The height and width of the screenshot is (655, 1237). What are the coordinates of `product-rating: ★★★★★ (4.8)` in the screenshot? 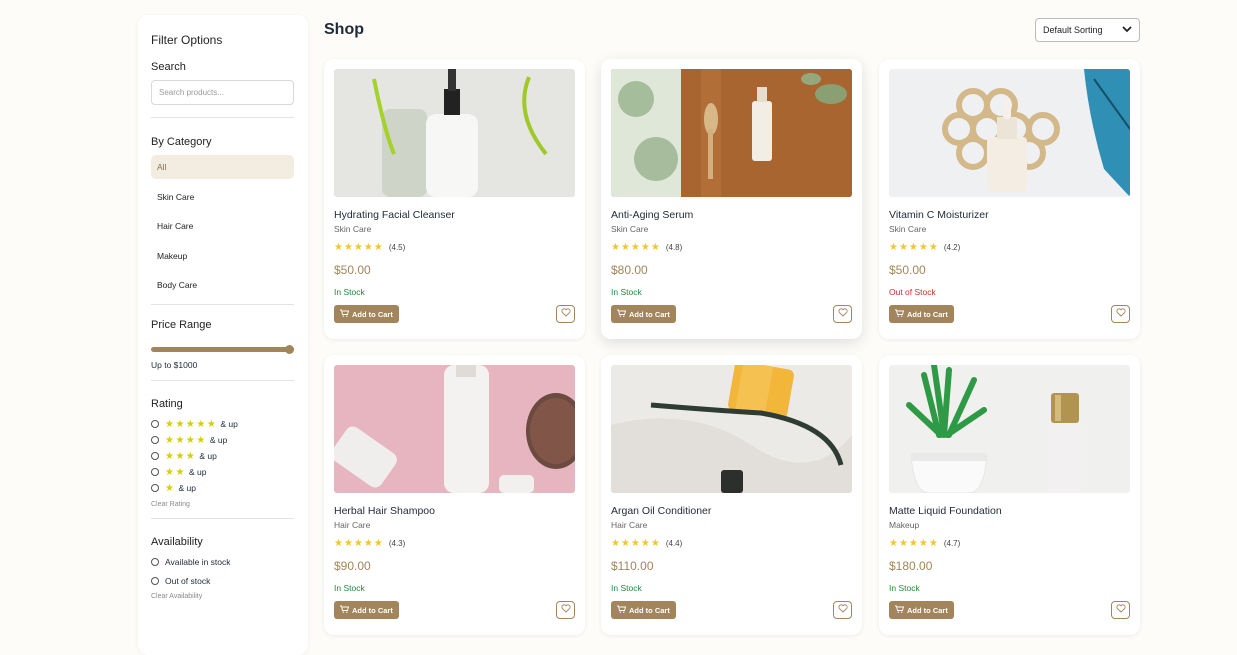 It's located at (731, 247).